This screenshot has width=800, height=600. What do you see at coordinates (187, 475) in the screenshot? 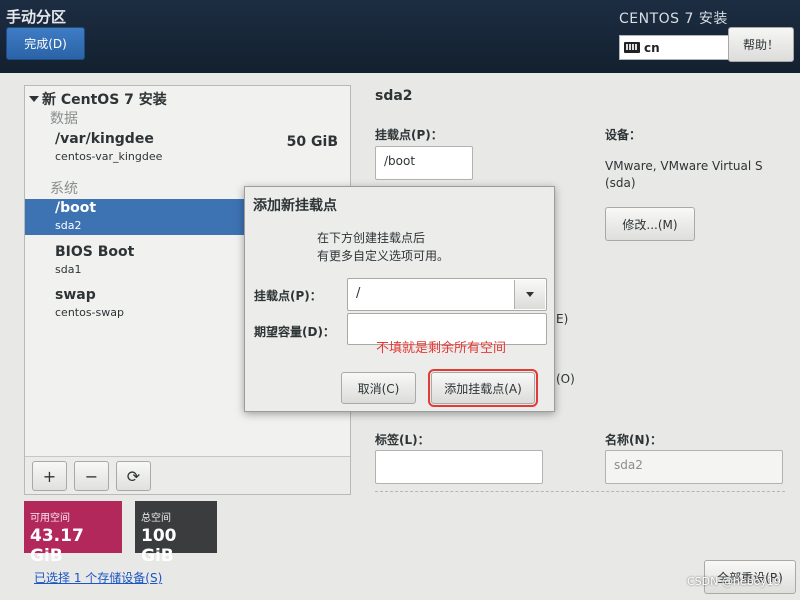
I see `partition-toolbar: + − ⟳` at bounding box center [187, 475].